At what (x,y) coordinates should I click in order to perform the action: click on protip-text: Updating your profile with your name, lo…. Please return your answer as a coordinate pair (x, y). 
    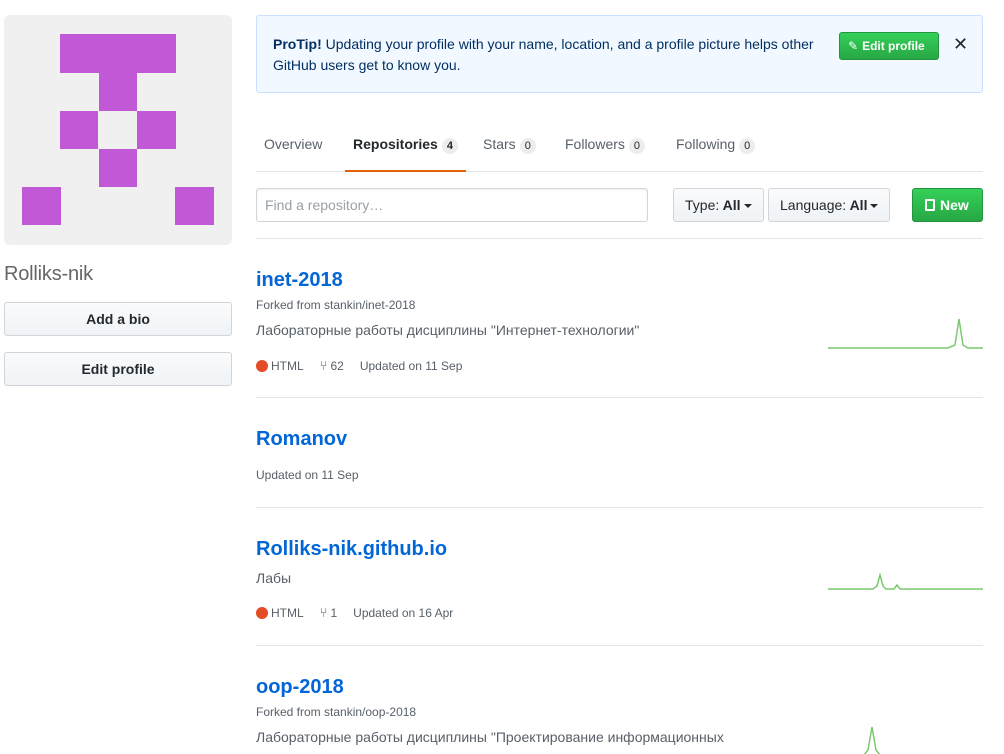
    Looking at the image, I should click on (543, 54).